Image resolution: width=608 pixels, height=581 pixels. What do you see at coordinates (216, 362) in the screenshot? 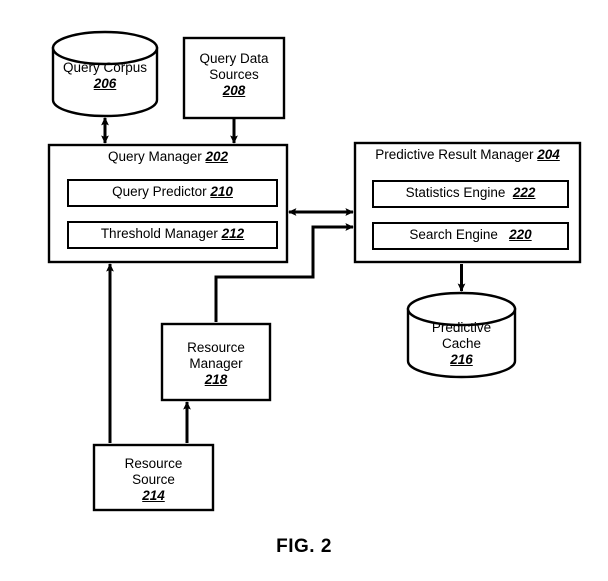
I see `node-resource-manager` at bounding box center [216, 362].